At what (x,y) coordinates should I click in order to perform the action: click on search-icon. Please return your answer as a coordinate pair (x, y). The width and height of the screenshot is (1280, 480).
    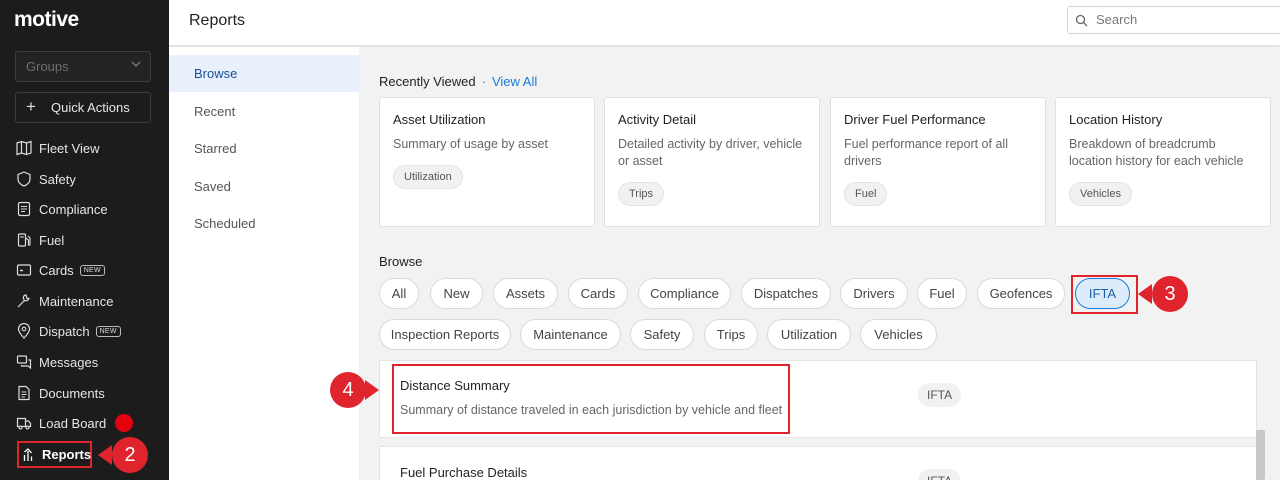
    Looking at the image, I should click on (1081, 20).